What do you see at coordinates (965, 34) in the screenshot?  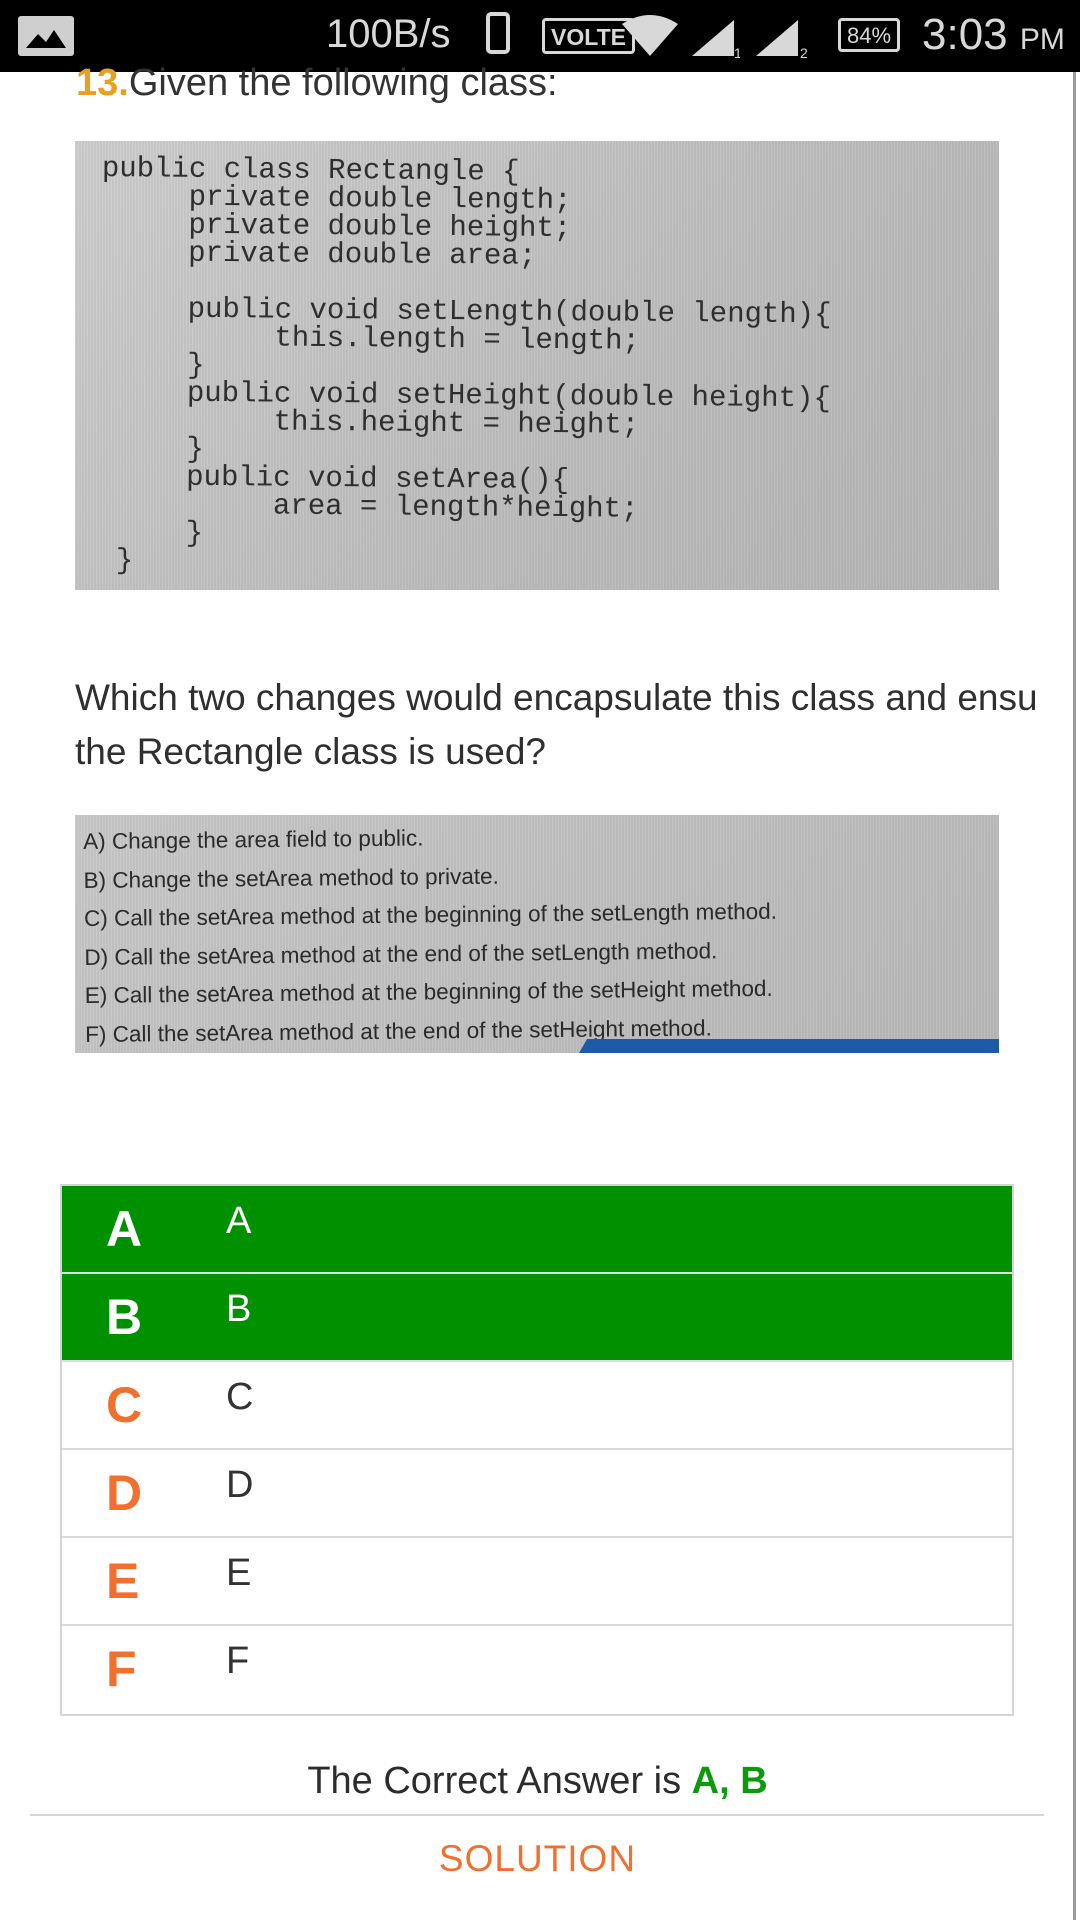 I see `clock-time: 3:03` at bounding box center [965, 34].